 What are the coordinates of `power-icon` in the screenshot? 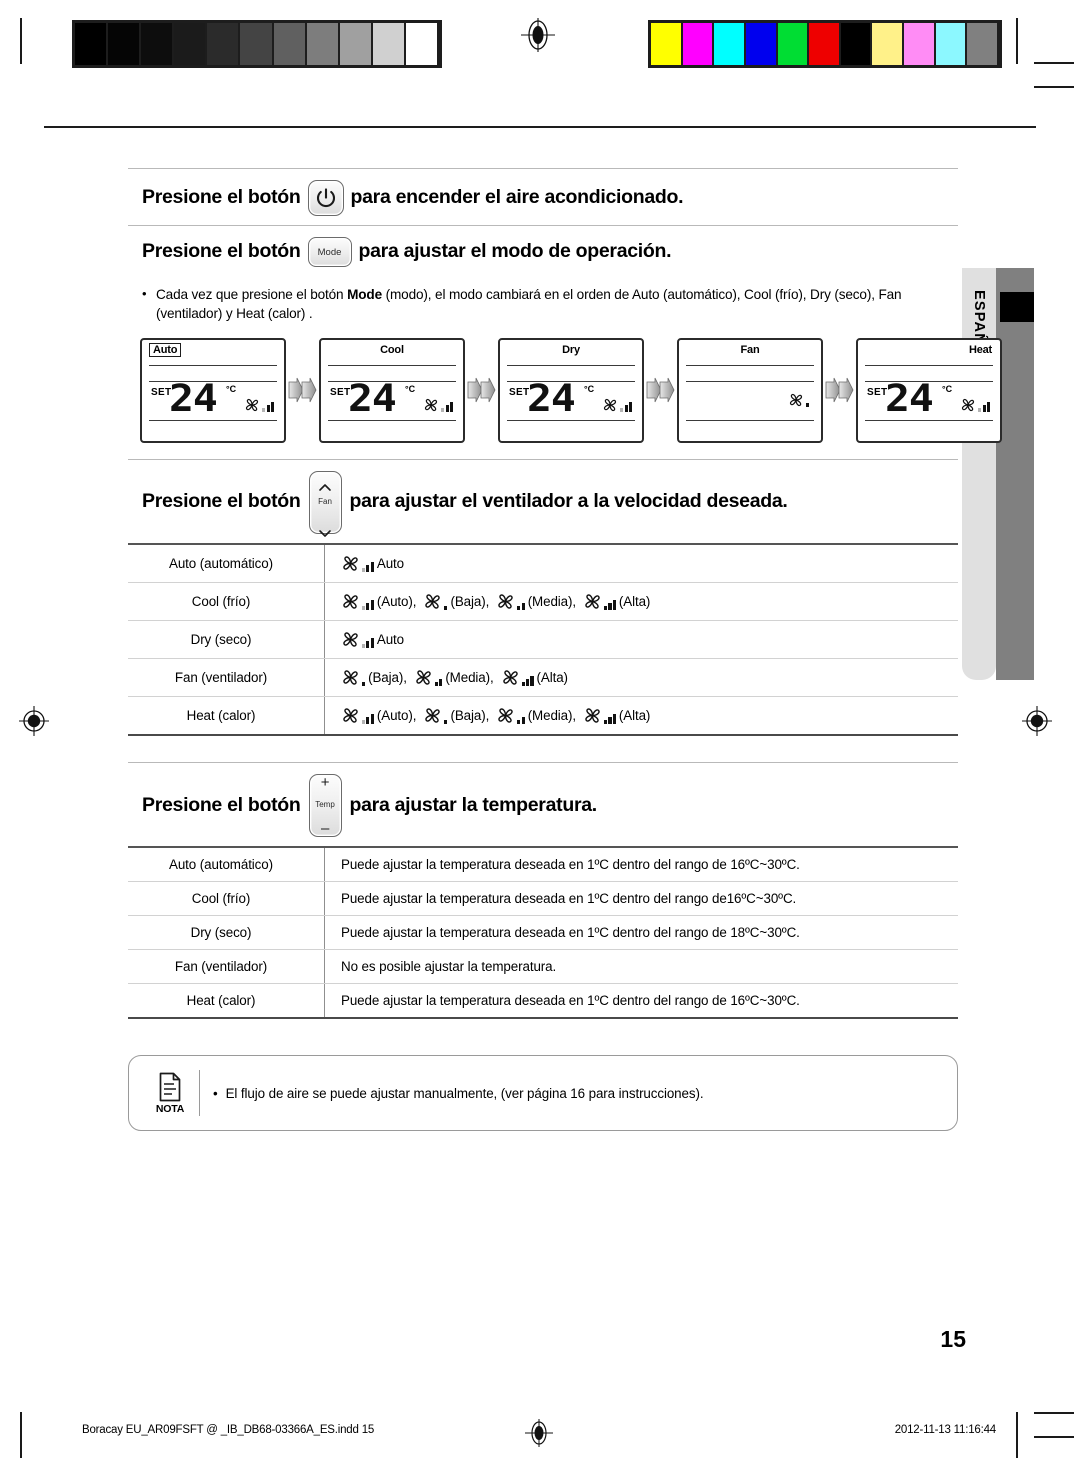 It's located at (326, 198).